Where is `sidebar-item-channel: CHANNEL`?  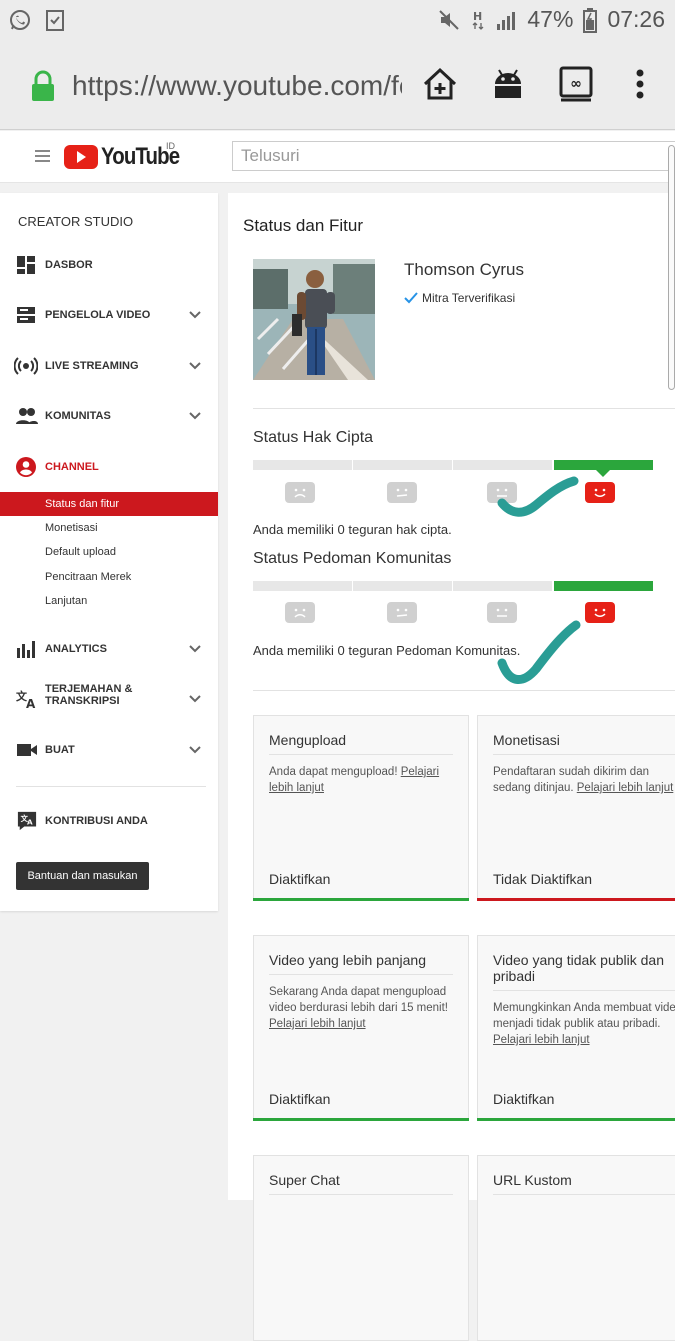
sidebar-item-channel: CHANNEL is located at coordinates (109, 467).